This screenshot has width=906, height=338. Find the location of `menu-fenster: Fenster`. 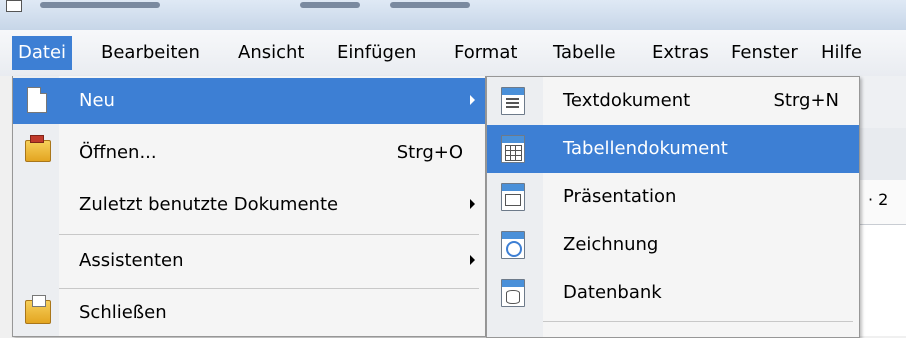

menu-fenster: Fenster is located at coordinates (764, 53).